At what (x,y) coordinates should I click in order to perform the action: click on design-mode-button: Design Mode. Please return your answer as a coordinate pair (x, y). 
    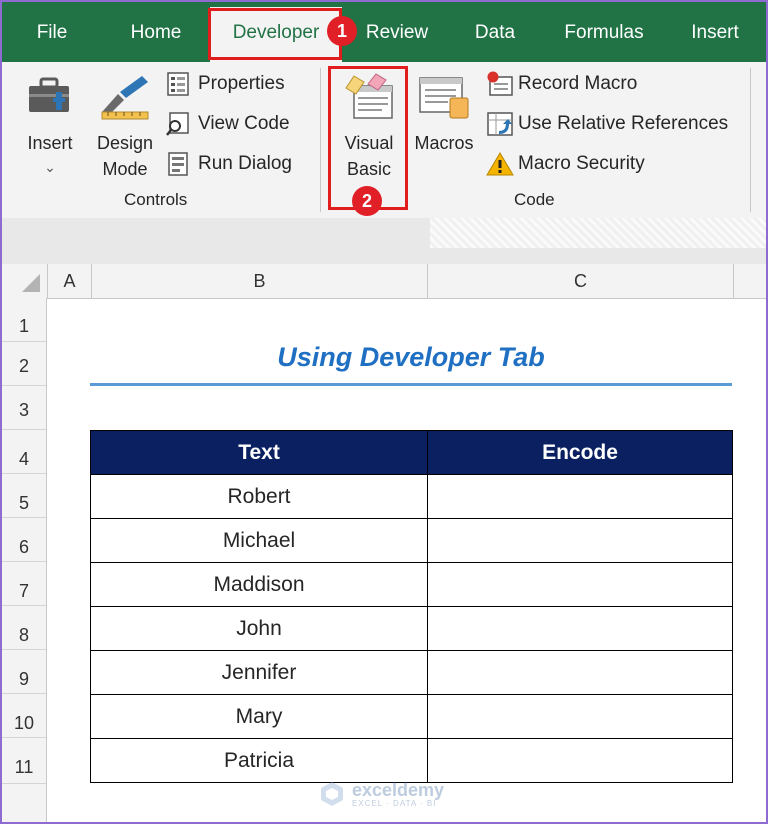
    Looking at the image, I should click on (125, 128).